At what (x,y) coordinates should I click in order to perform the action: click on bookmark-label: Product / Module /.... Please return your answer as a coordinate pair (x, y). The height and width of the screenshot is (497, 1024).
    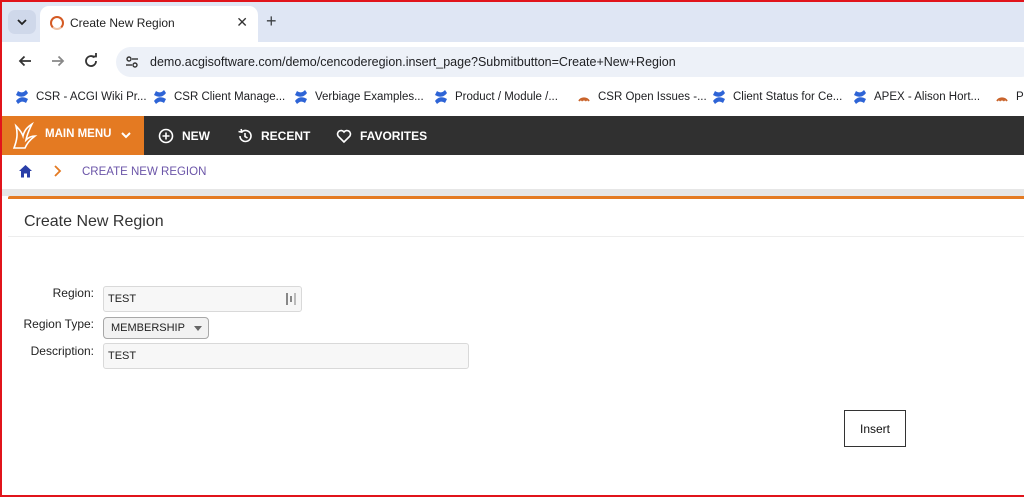
    Looking at the image, I should click on (506, 97).